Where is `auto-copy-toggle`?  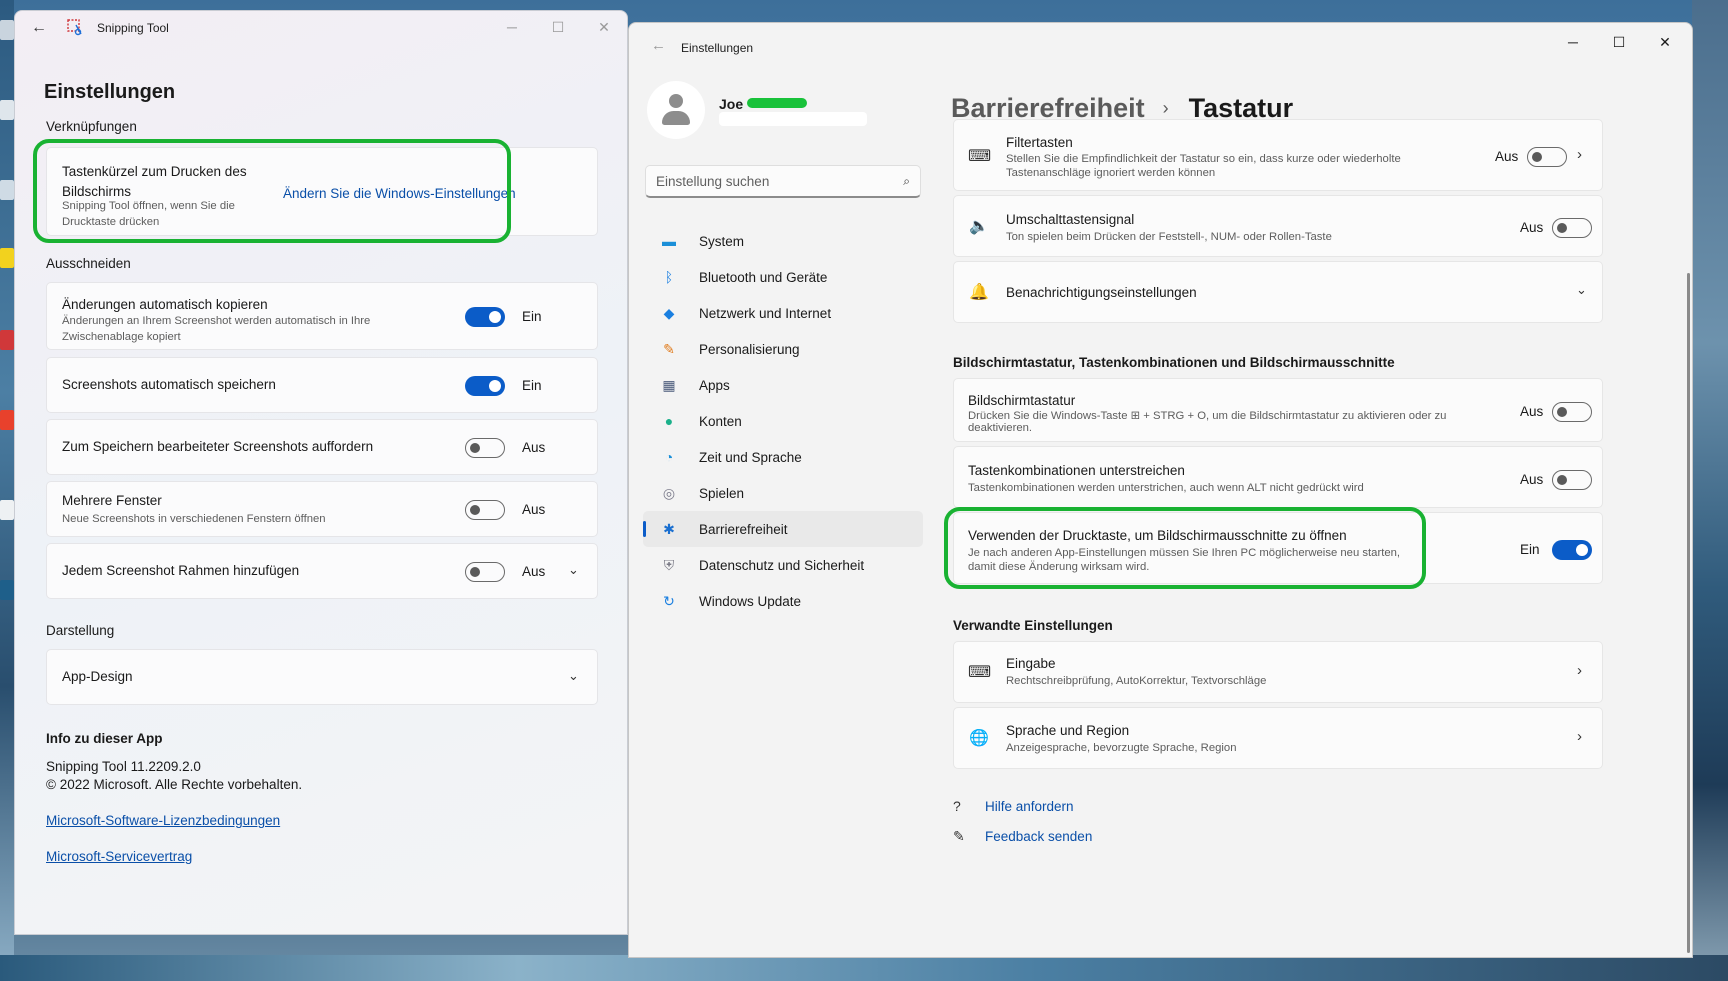
auto-copy-toggle is located at coordinates (485, 317).